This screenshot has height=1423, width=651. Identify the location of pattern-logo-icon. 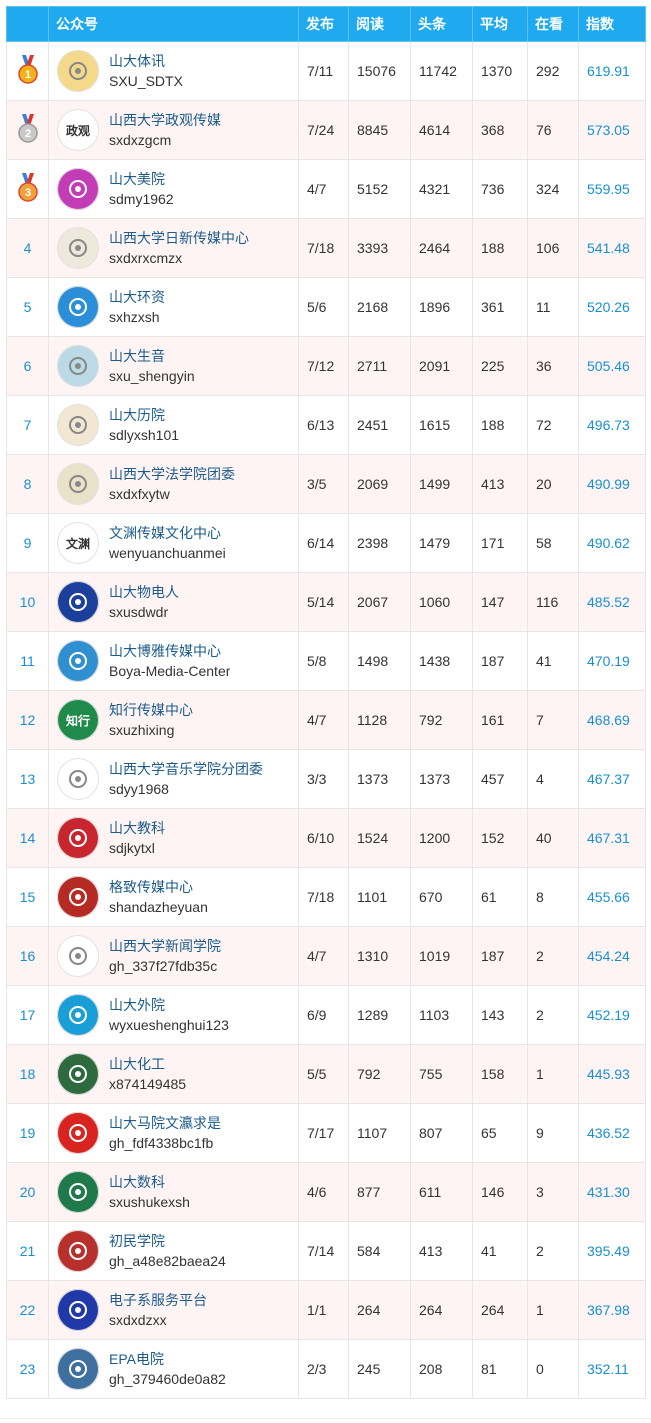
(78, 248).